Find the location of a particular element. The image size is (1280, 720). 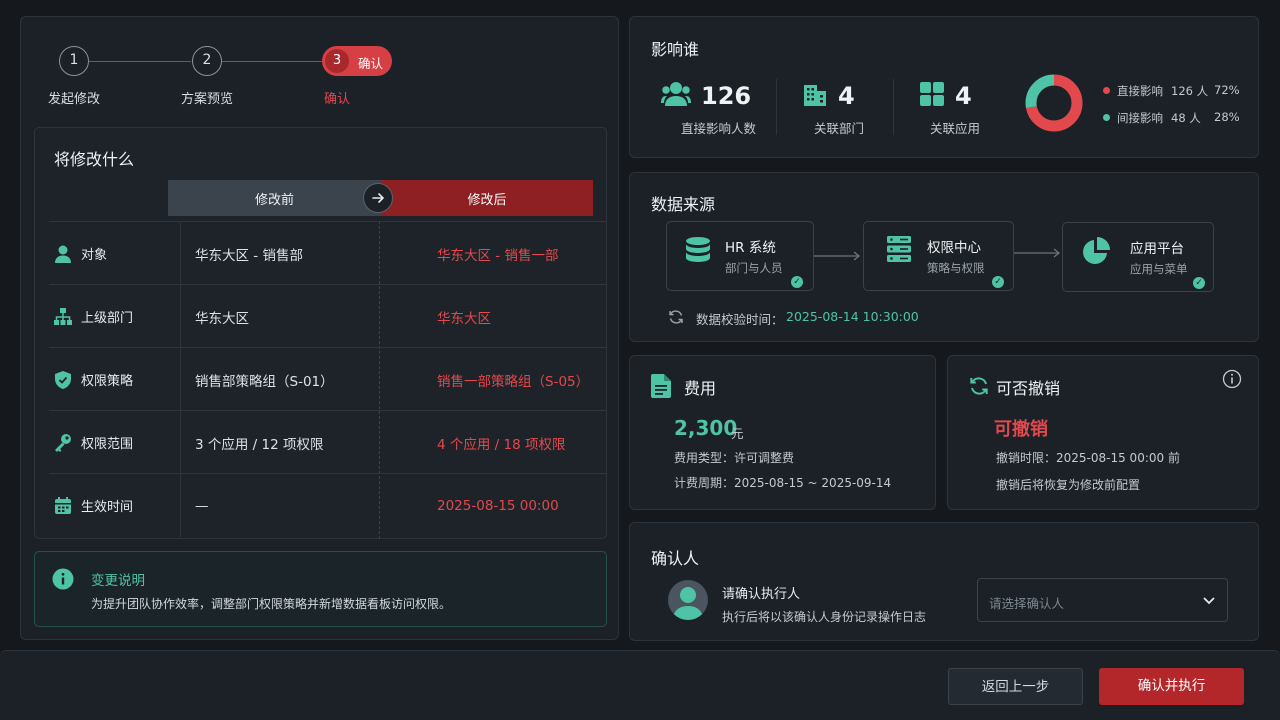

person-icon is located at coordinates (63, 254).